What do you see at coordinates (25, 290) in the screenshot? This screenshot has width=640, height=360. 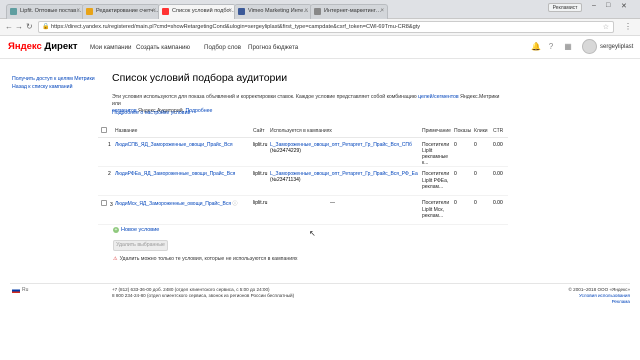 I see `language-switch: Ru` at bounding box center [25, 290].